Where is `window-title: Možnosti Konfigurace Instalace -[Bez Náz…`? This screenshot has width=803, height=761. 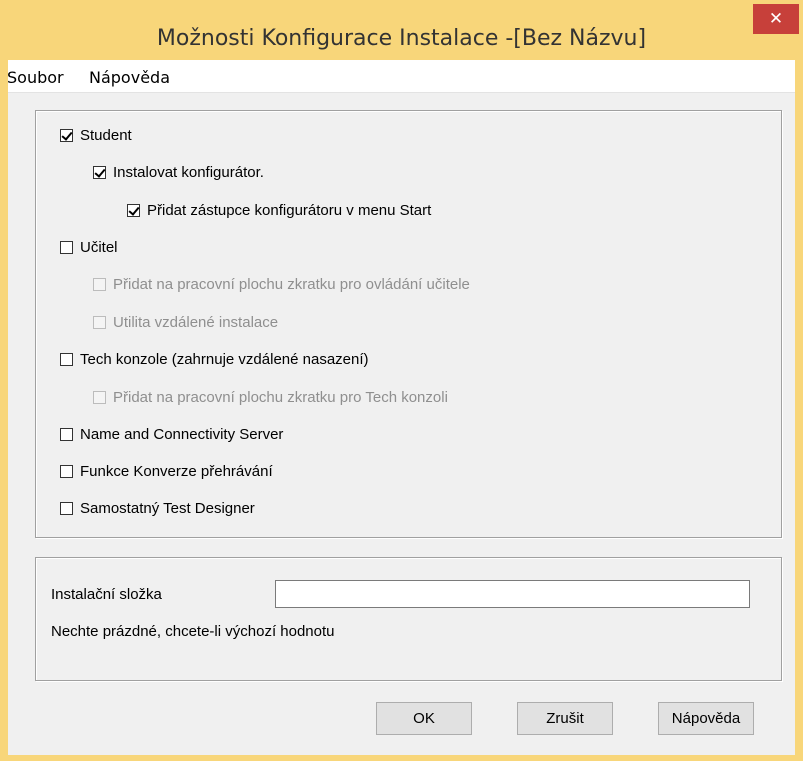 window-title: Možnosti Konfigurace Instalace -[Bez Náz… is located at coordinates (401, 38).